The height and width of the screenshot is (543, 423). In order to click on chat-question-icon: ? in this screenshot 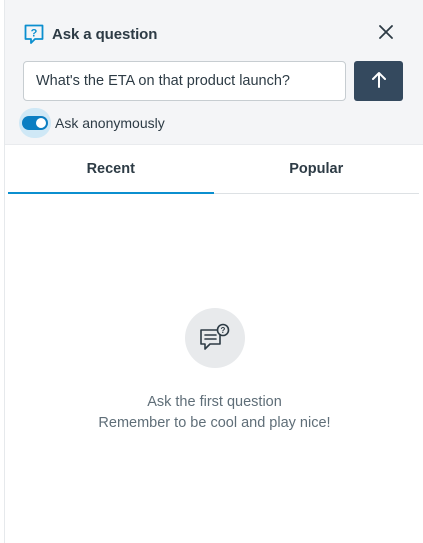, I will do `click(214, 338)`.